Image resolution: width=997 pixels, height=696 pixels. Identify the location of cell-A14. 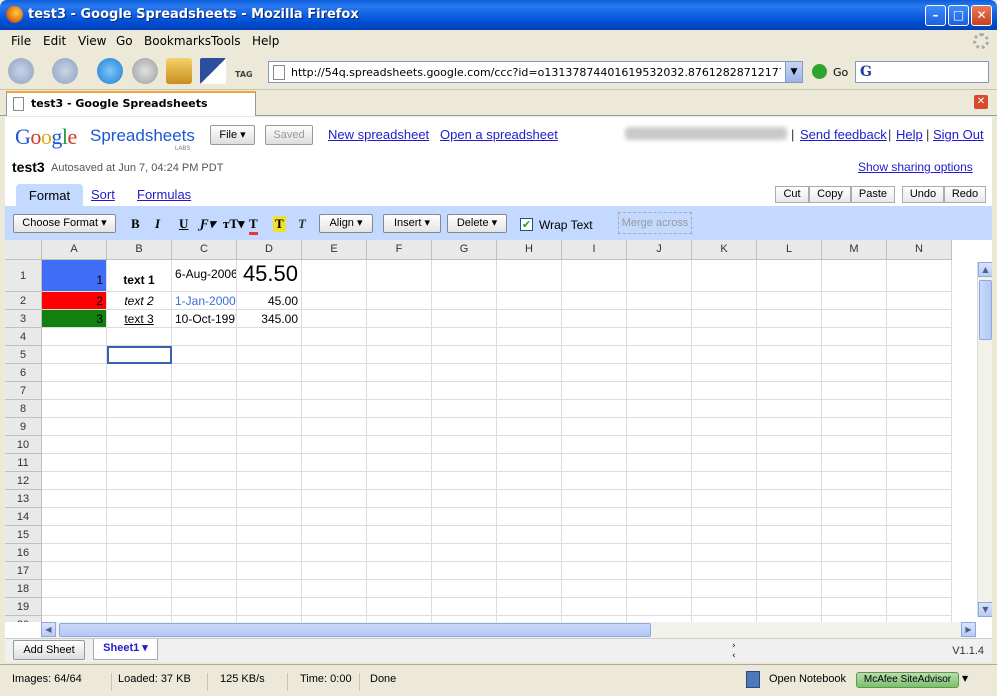
(74, 517).